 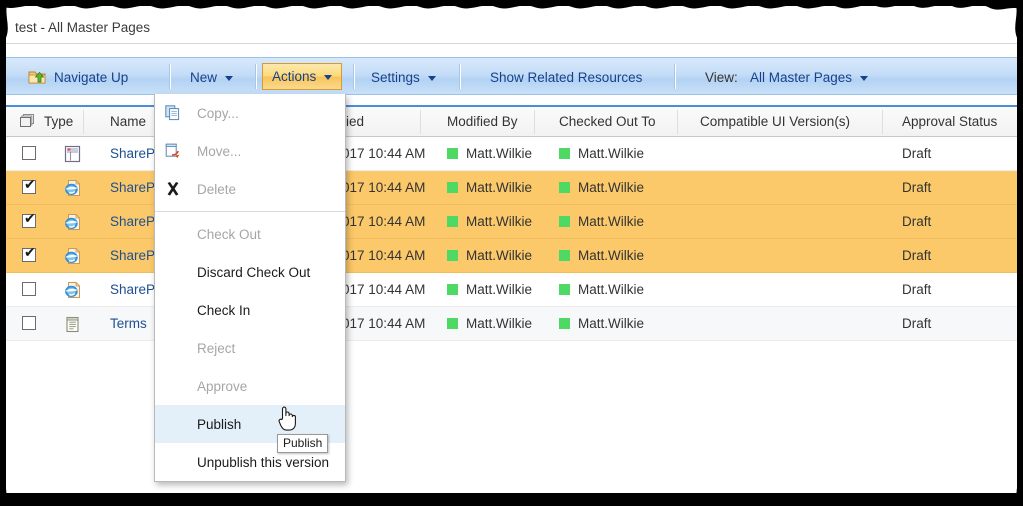 I want to click on menu-item-reject: Reject, so click(x=250, y=348).